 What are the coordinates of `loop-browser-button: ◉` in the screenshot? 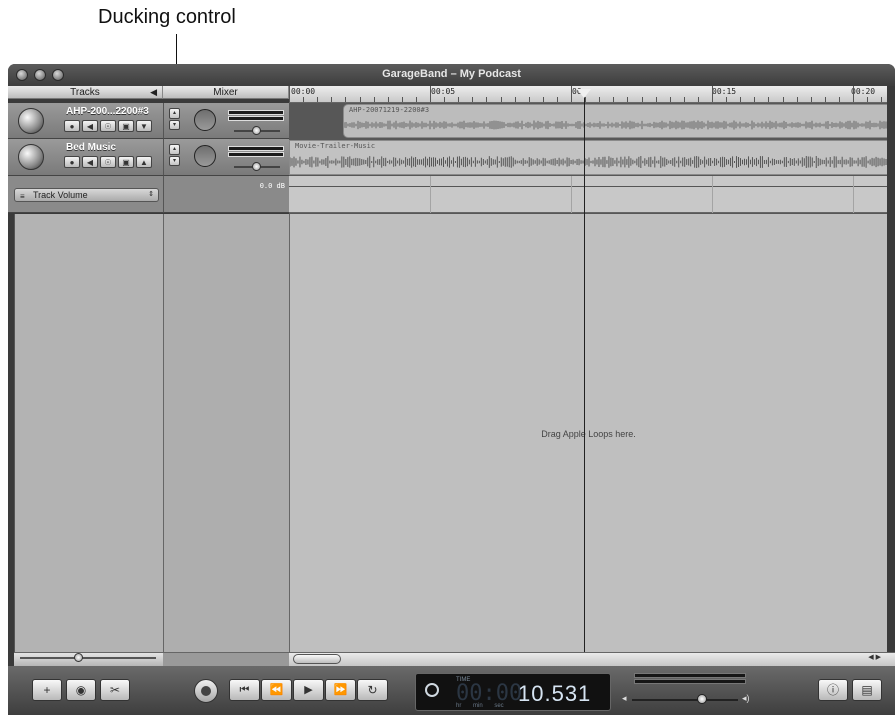 It's located at (81, 690).